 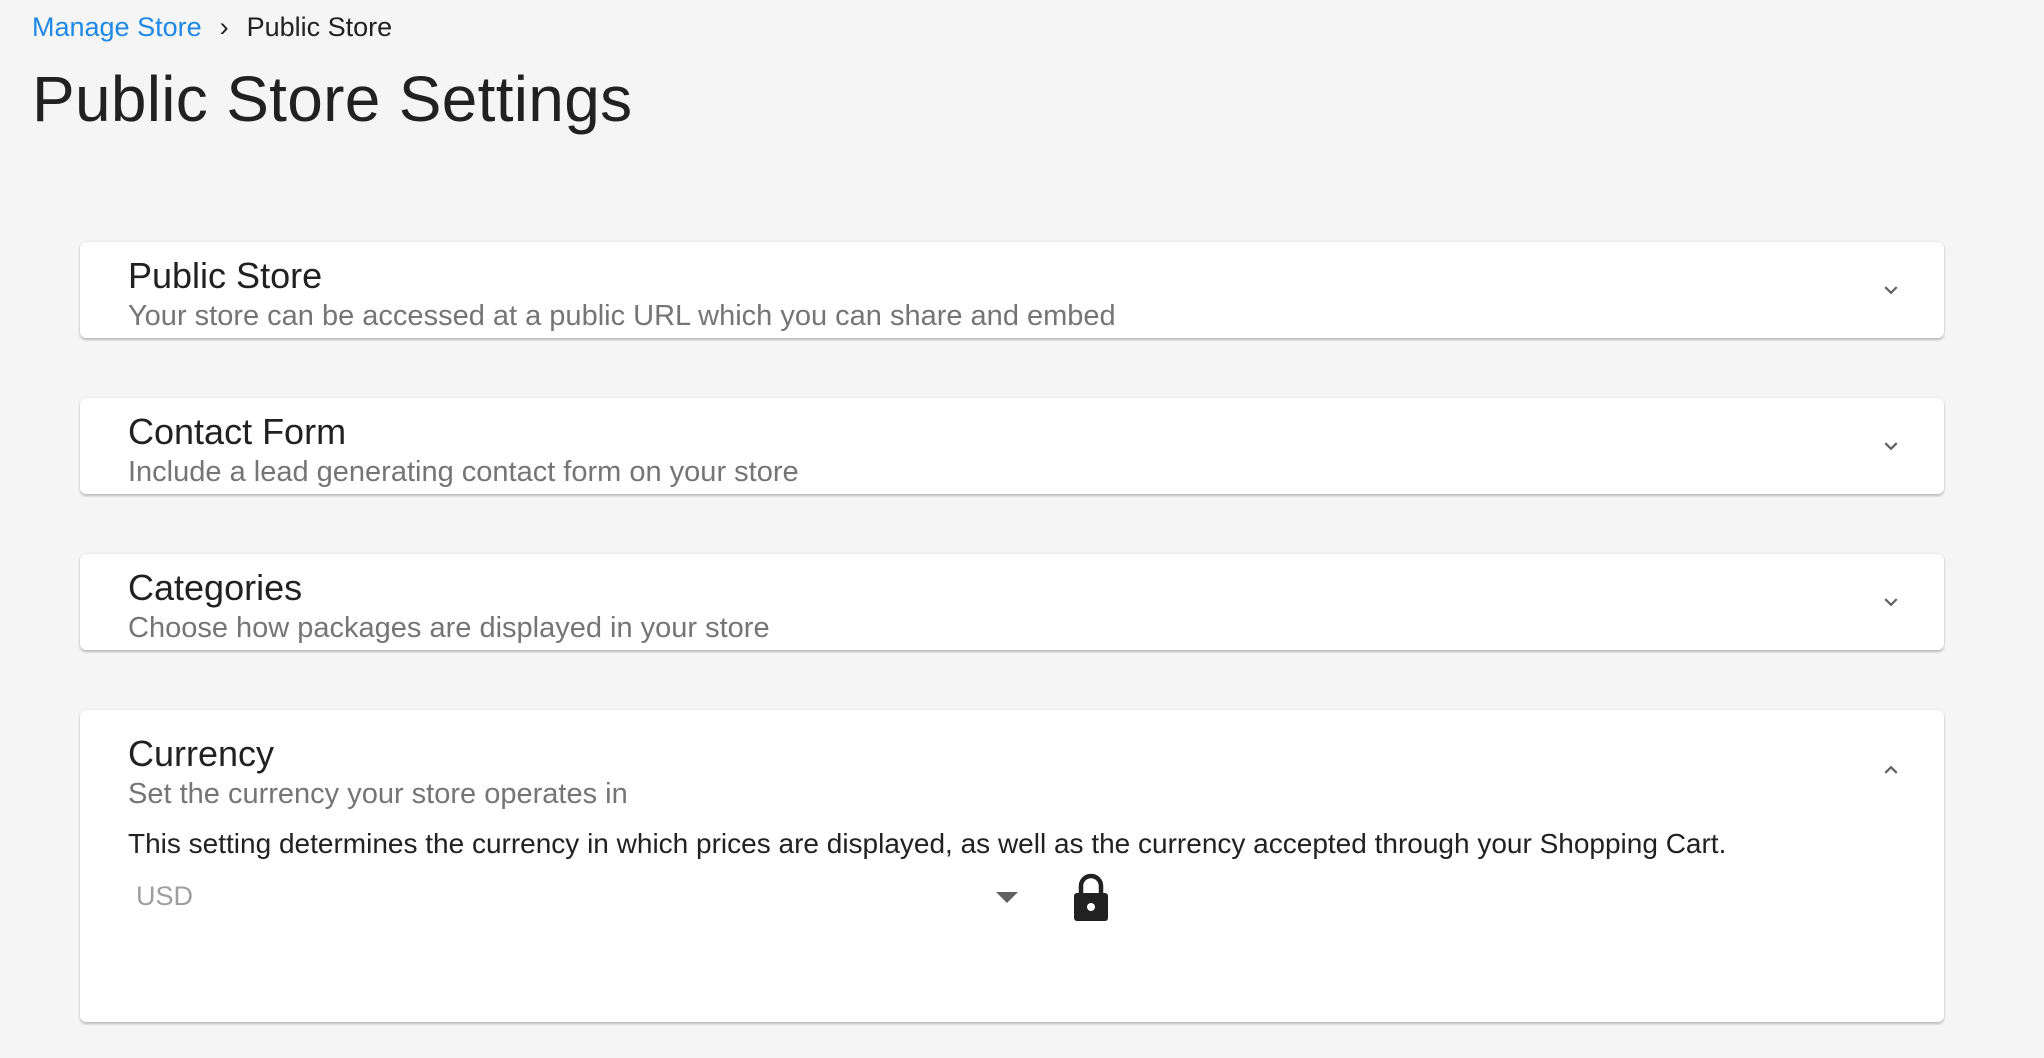 What do you see at coordinates (215, 587) in the screenshot?
I see `panel-title: Categories` at bounding box center [215, 587].